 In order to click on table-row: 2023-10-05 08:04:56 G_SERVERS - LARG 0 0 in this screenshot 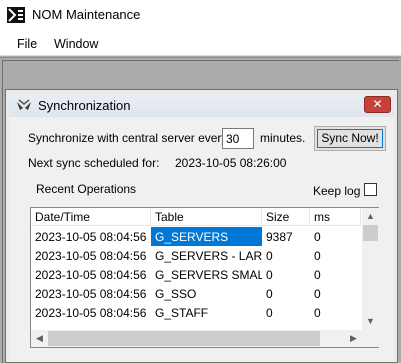, I will do `click(196, 255)`.